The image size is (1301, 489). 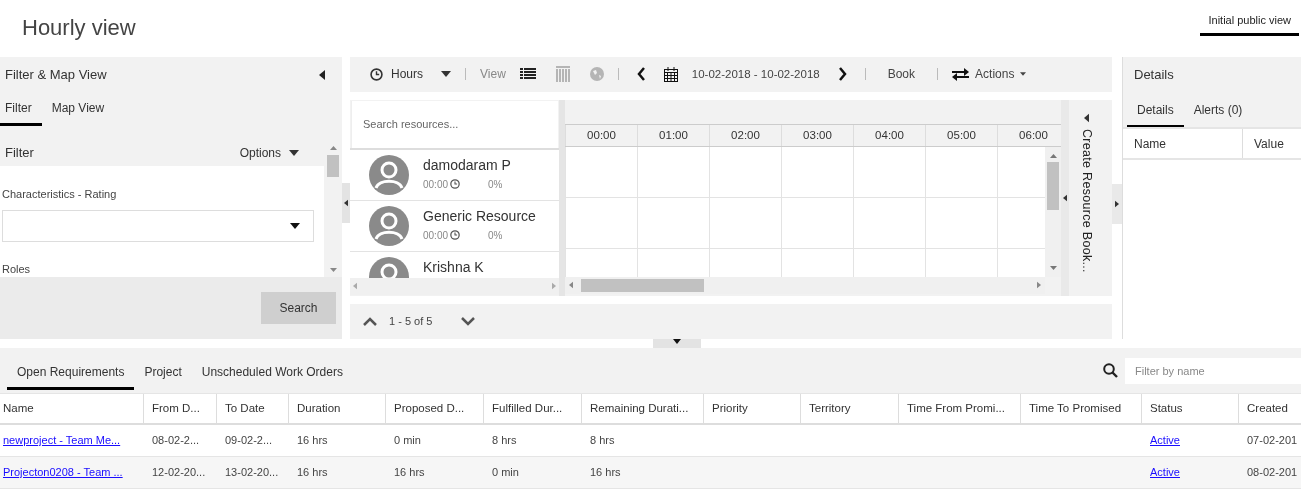 I want to click on dropdown-field, so click(x=158, y=225).